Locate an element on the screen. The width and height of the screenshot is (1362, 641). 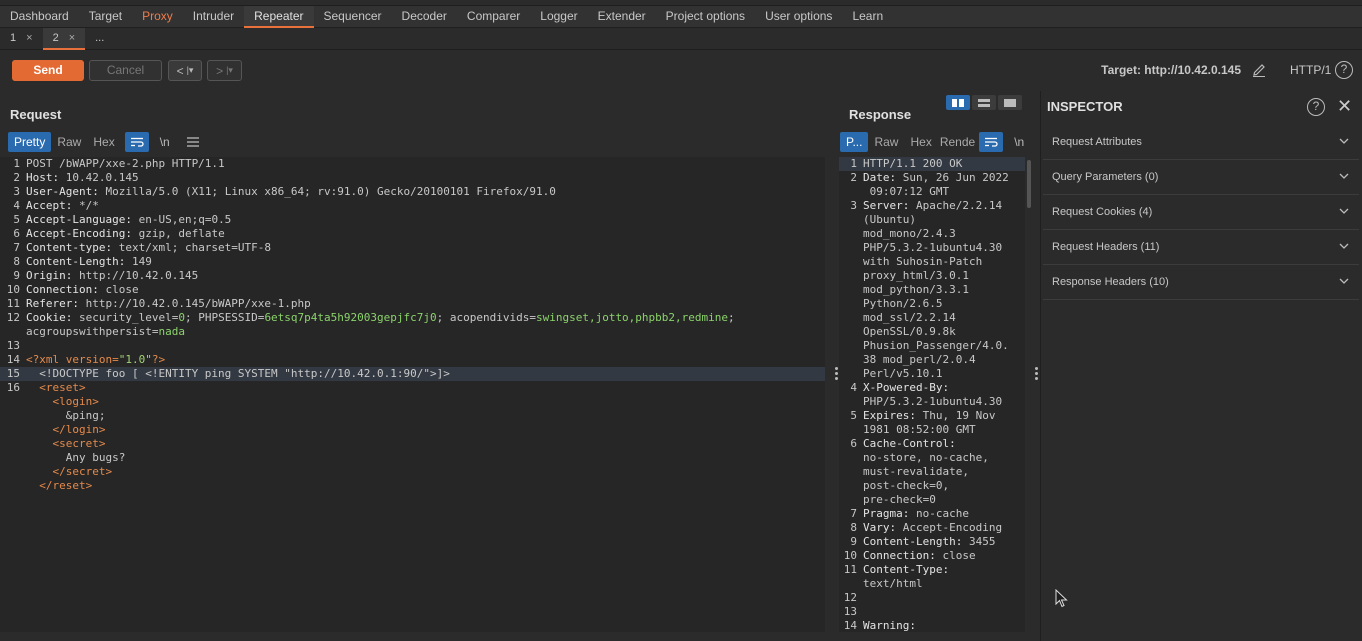
menu-dashboard: Dashboard is located at coordinates (39, 17).